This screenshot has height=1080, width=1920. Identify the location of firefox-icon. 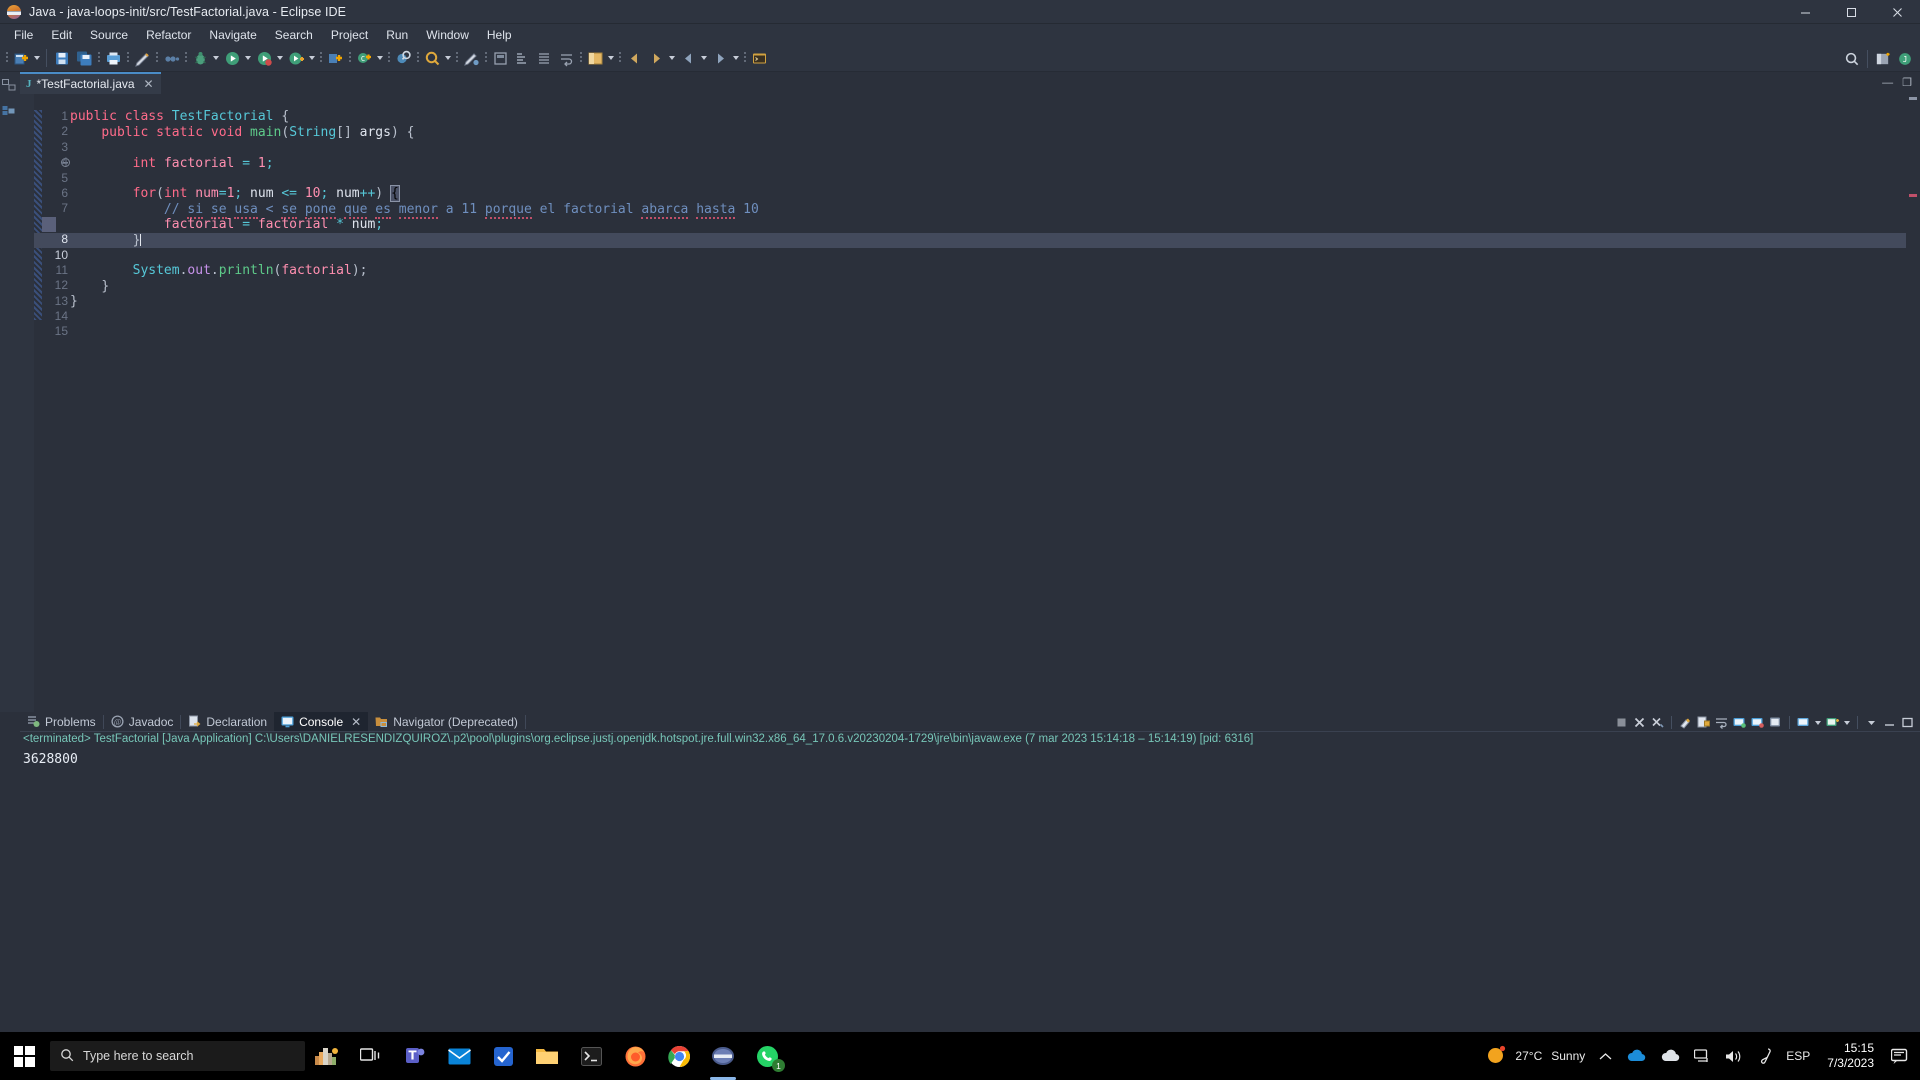
(635, 1056).